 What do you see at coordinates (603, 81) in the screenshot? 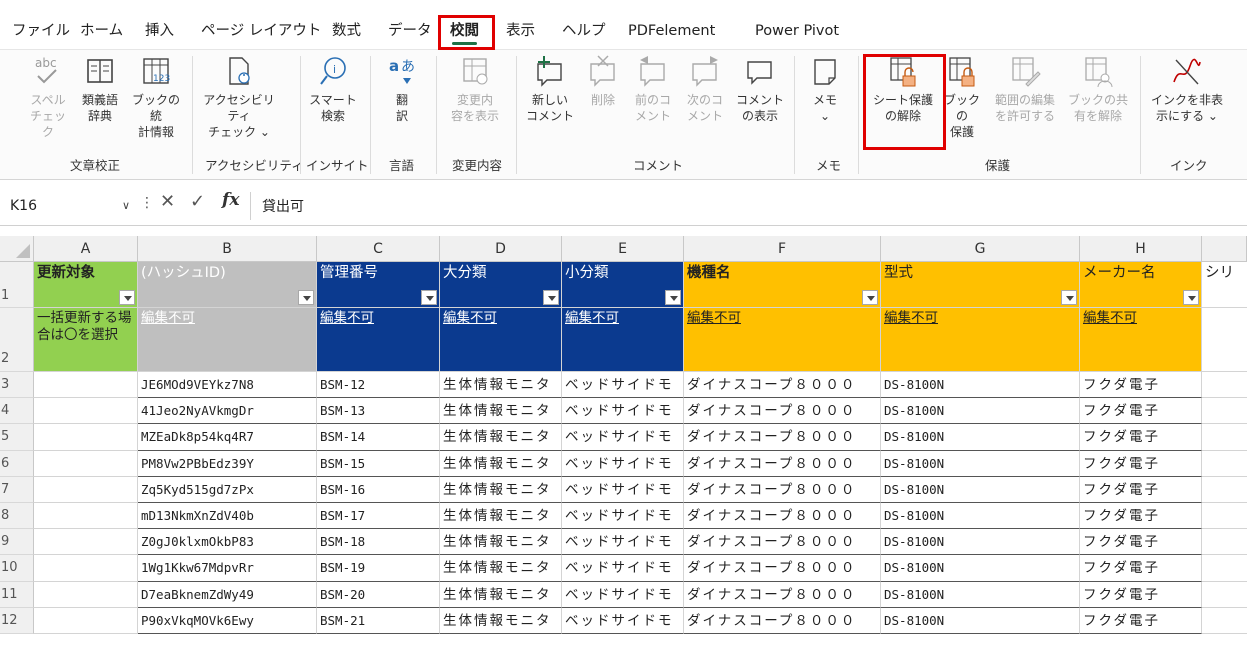
I see `delete-comment-button: 削除` at bounding box center [603, 81].